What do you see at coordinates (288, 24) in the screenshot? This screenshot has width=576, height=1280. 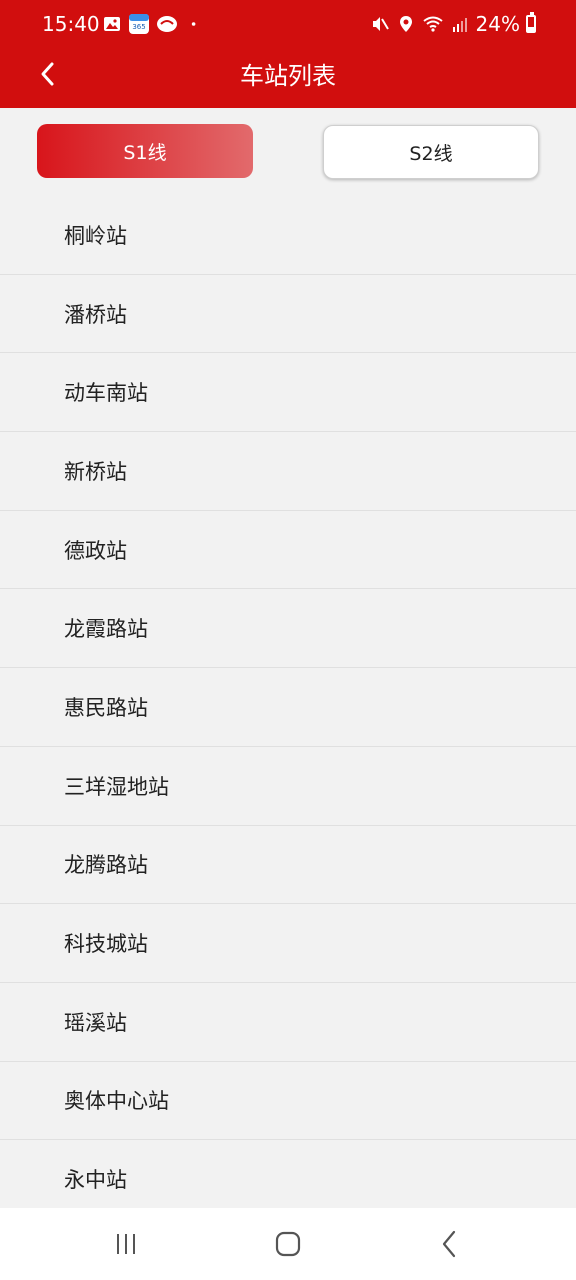 I see `status-bar: 15:40 365 24%` at bounding box center [288, 24].